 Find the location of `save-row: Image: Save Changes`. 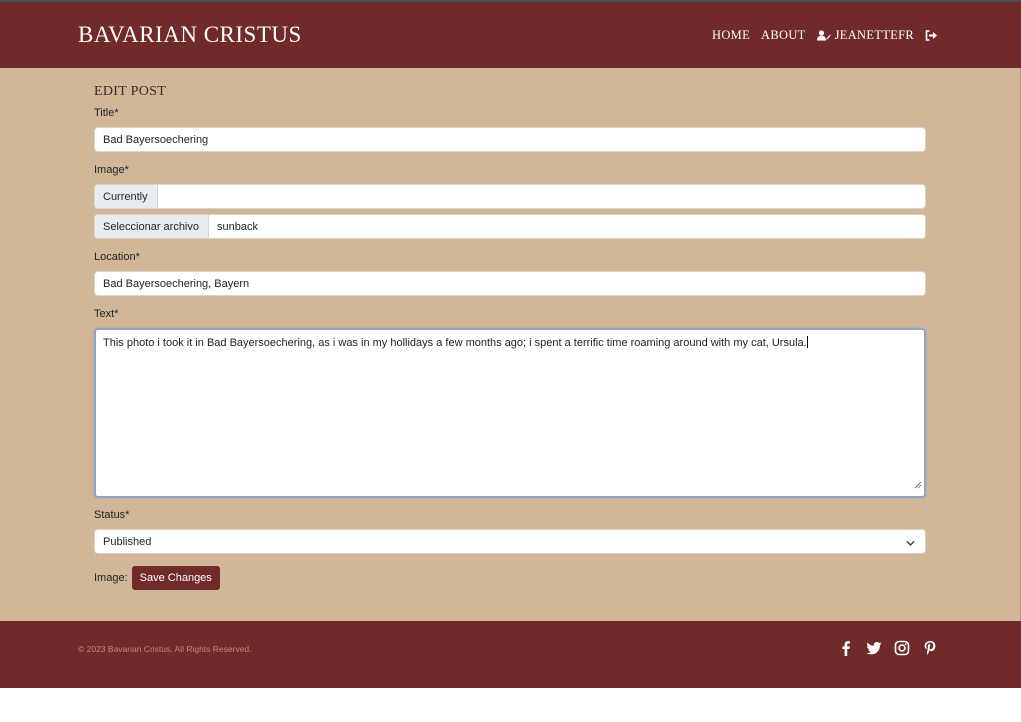

save-row: Image: Save Changes is located at coordinates (157, 578).